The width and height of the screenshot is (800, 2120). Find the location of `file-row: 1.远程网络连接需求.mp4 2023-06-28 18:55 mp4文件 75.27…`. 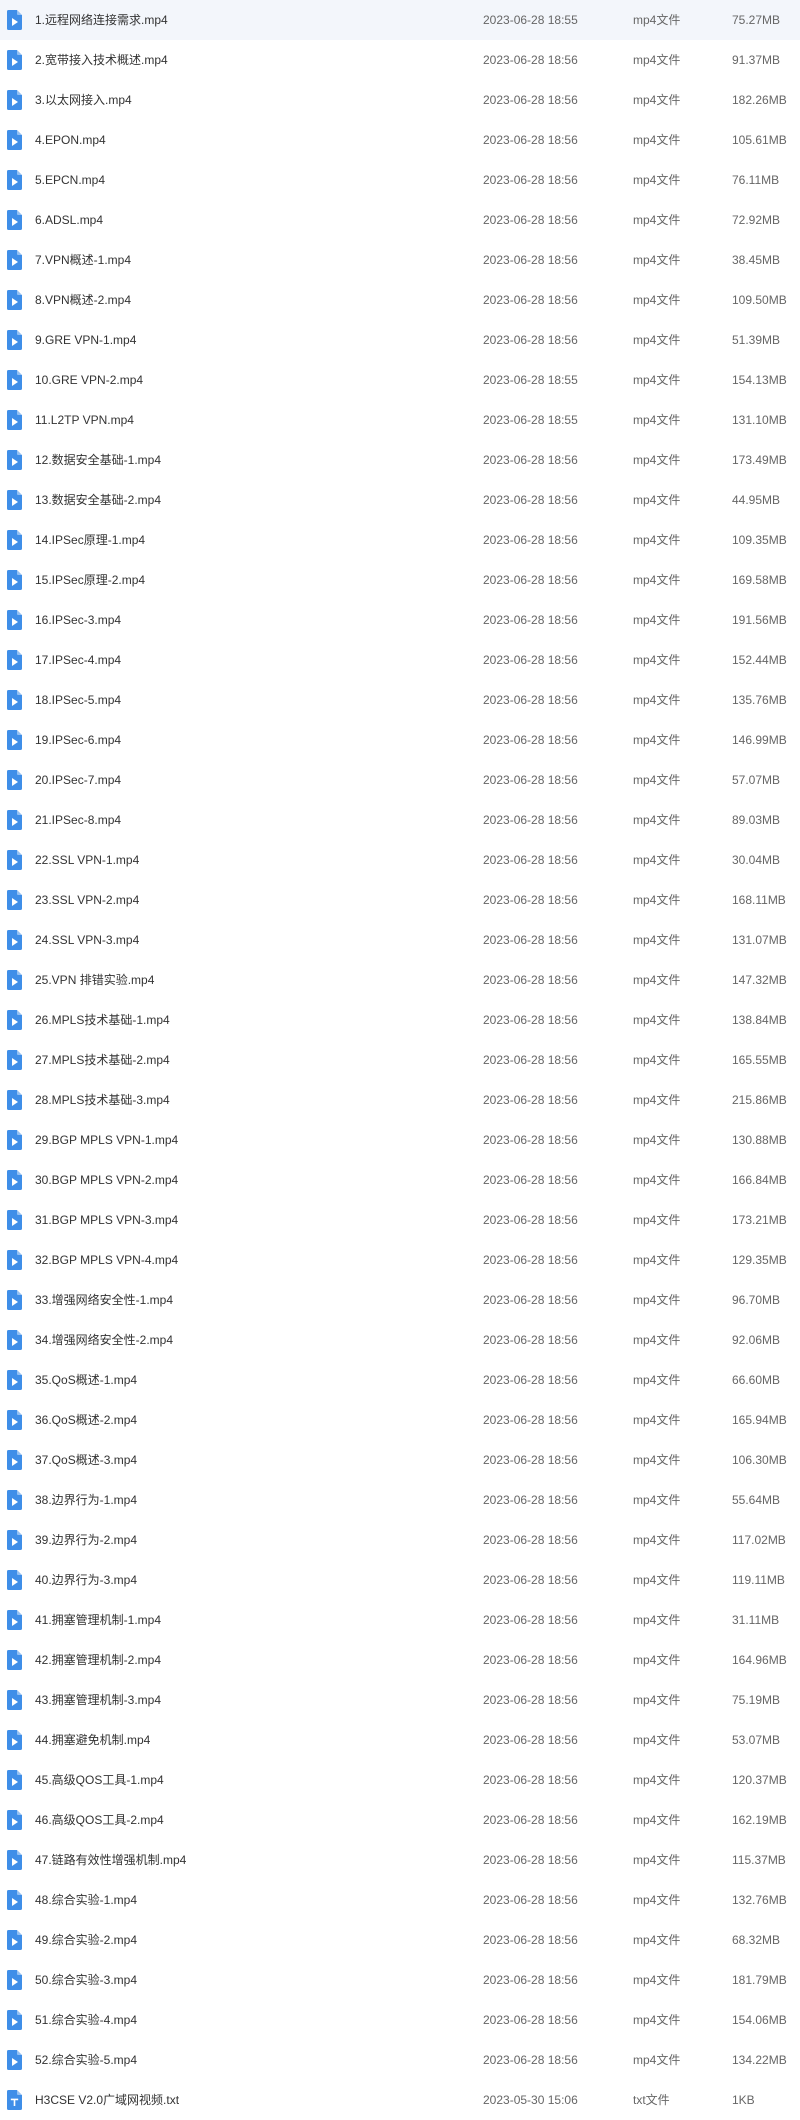

file-row: 1.远程网络连接需求.mp4 2023-06-28 18:55 mp4文件 75.27… is located at coordinates (400, 20).